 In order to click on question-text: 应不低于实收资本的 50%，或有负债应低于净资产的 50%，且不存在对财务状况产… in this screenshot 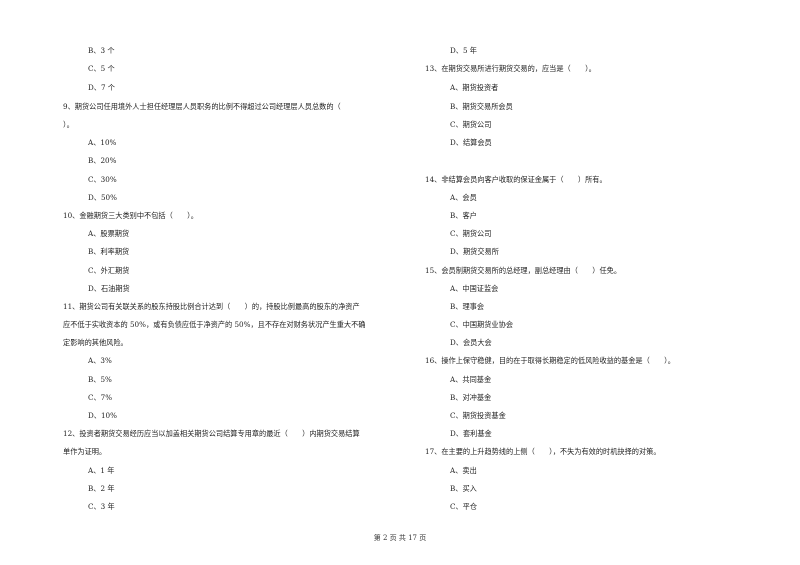, I will do `click(214, 324)`.